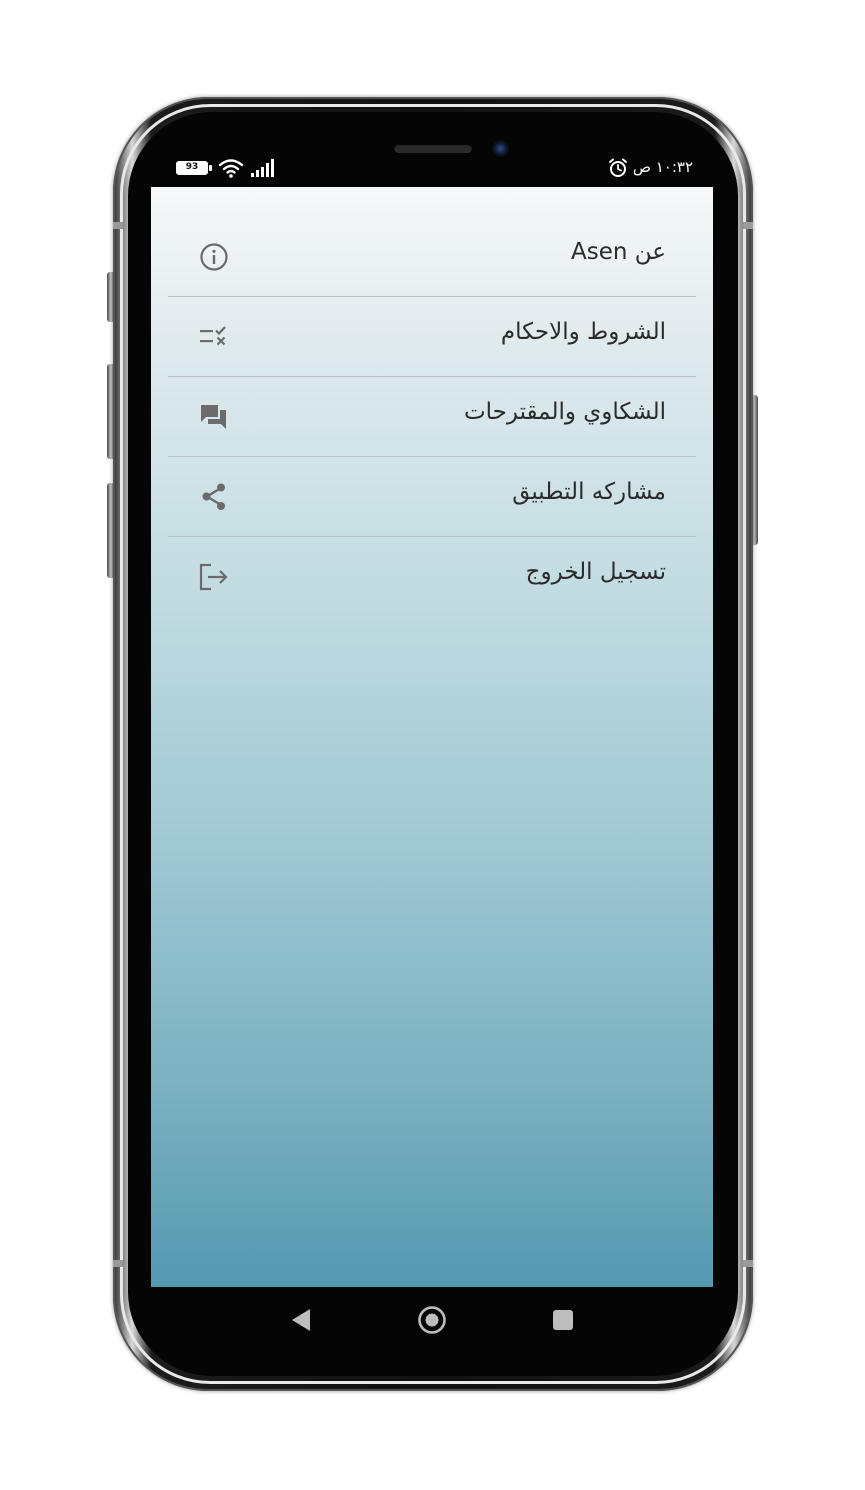 This screenshot has width=865, height=1490. I want to click on menu-item-share-app: مشاركه التطبيق, so click(432, 497).